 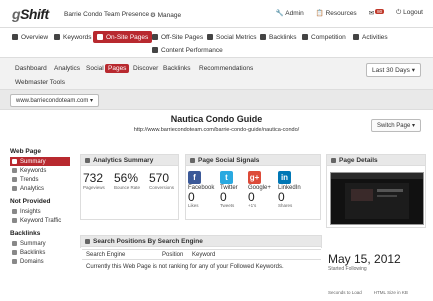 What do you see at coordinates (123, 37) in the screenshot?
I see `nav-onsite-pages: On-Site Pages` at bounding box center [123, 37].